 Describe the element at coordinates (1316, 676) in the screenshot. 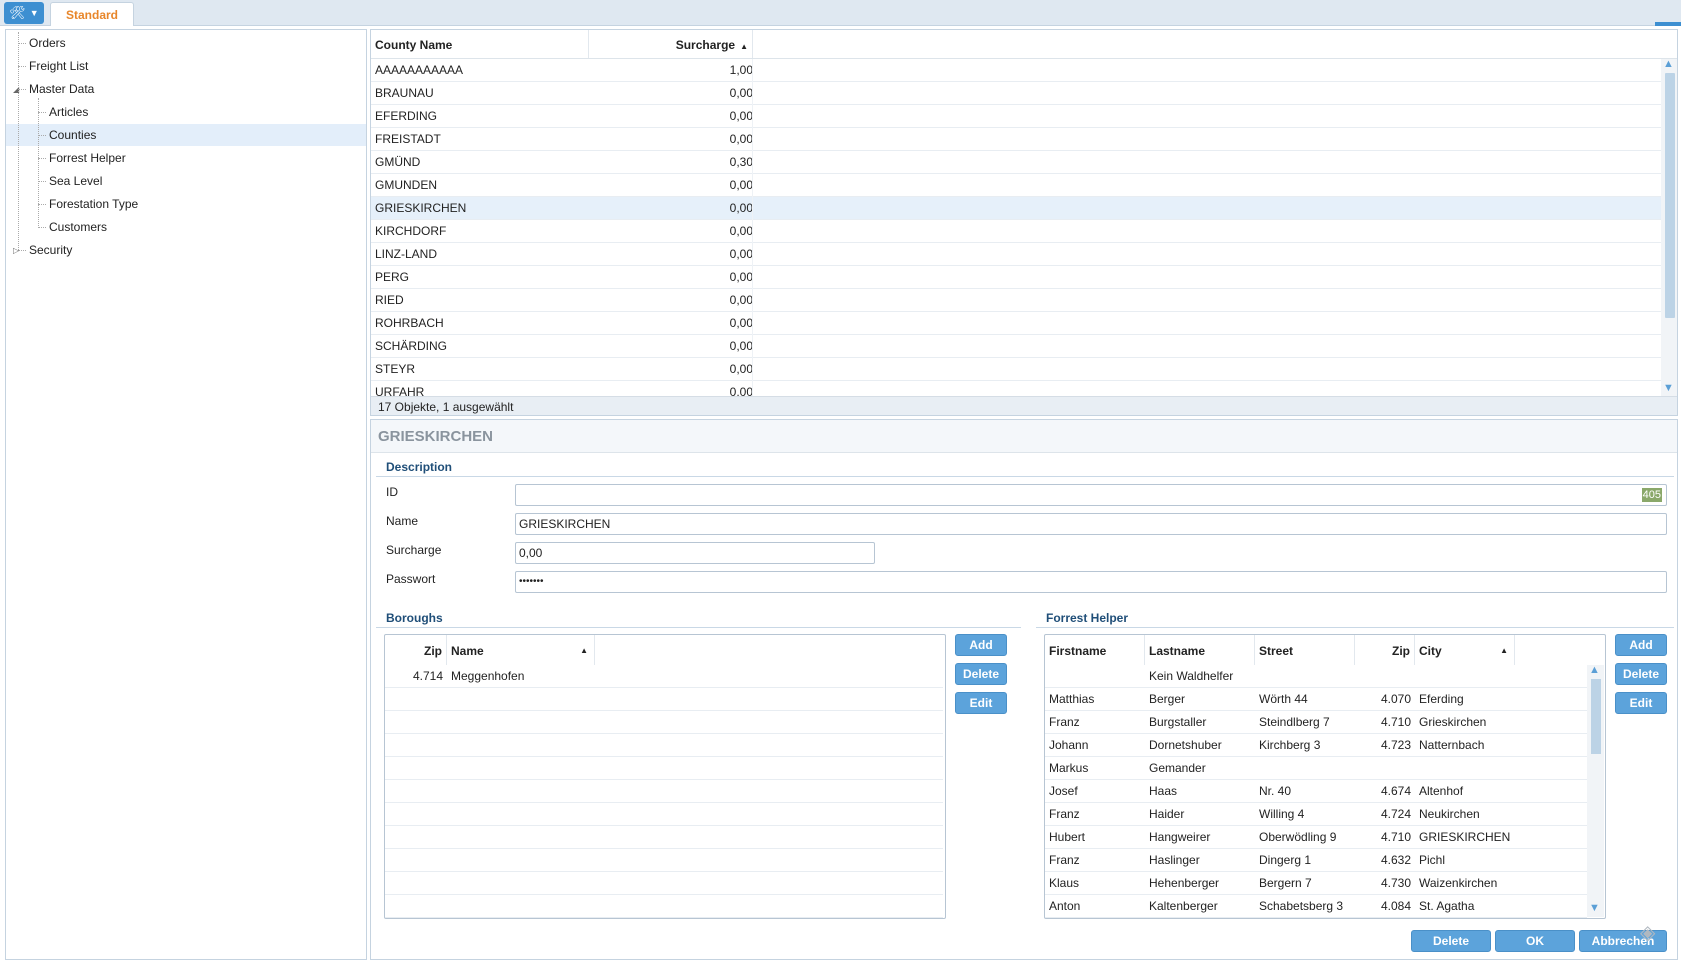

I see `table-row: Kein Waldhelfer` at that location.